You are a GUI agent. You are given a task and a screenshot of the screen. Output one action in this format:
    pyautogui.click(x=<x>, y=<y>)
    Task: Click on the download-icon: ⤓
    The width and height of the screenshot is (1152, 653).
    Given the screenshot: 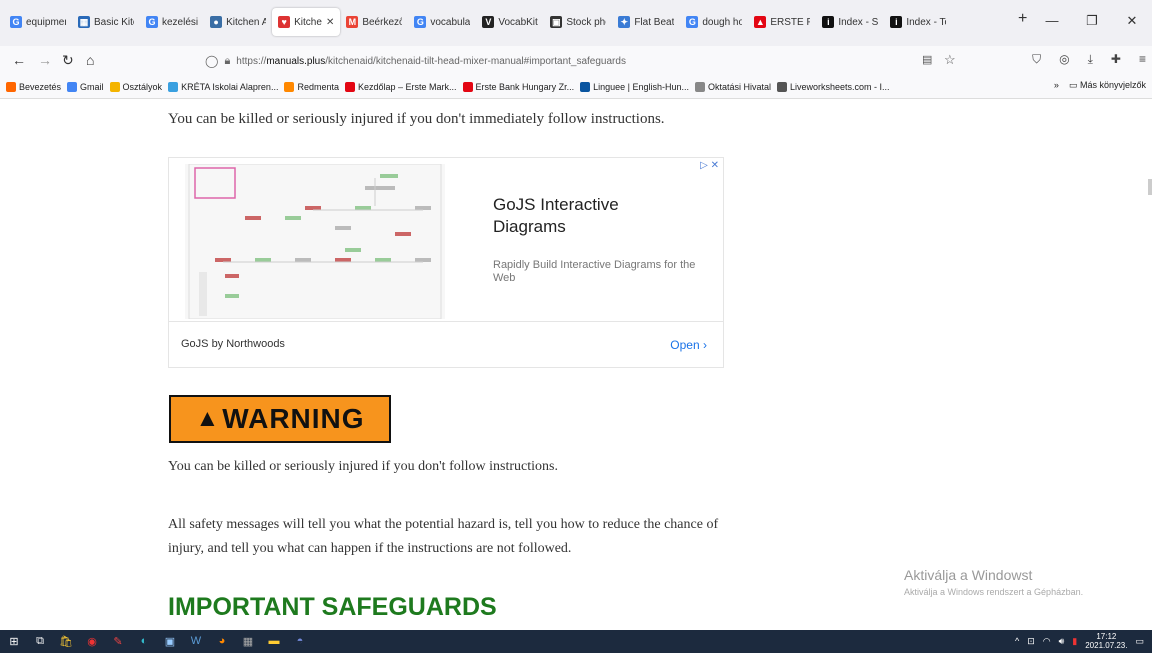 What is the action you would take?
    pyautogui.click(x=1090, y=59)
    